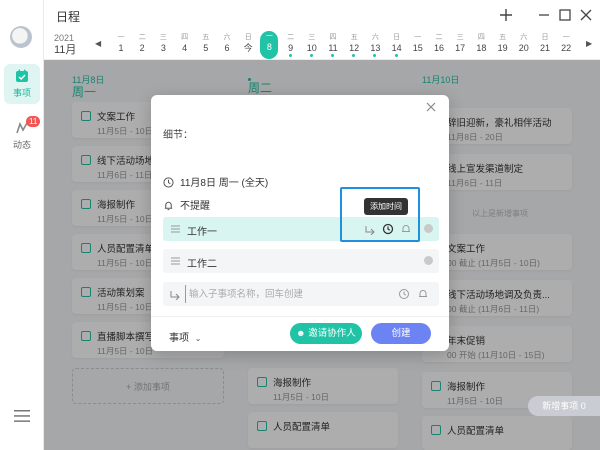  What do you see at coordinates (98, 43) in the screenshot?
I see `prev-week-arrow-icon: ◀` at bounding box center [98, 43].